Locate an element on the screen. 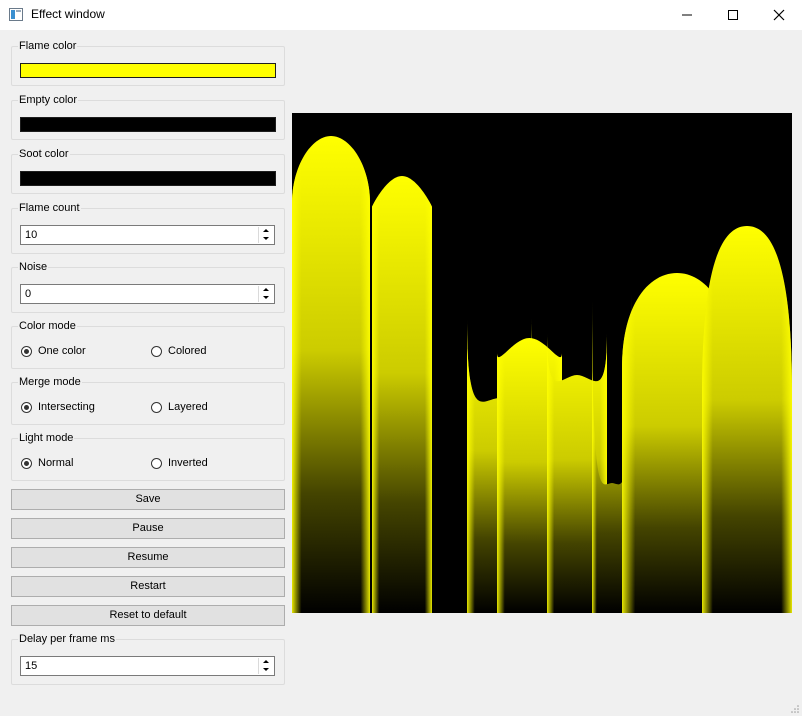  flame-count-value: 10 is located at coordinates (31, 235).